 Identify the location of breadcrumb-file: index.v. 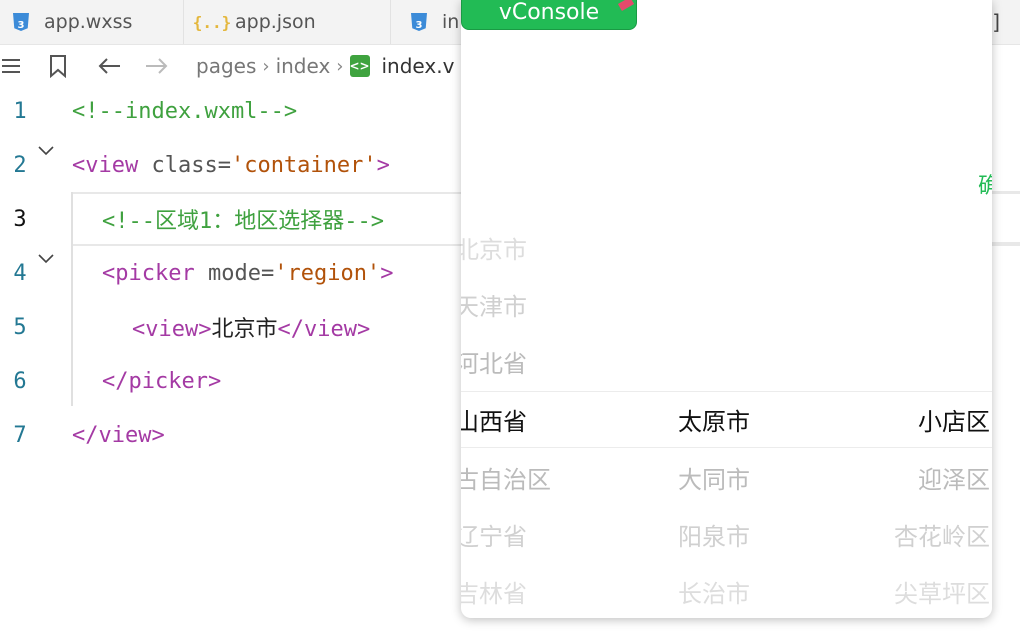
(418, 66).